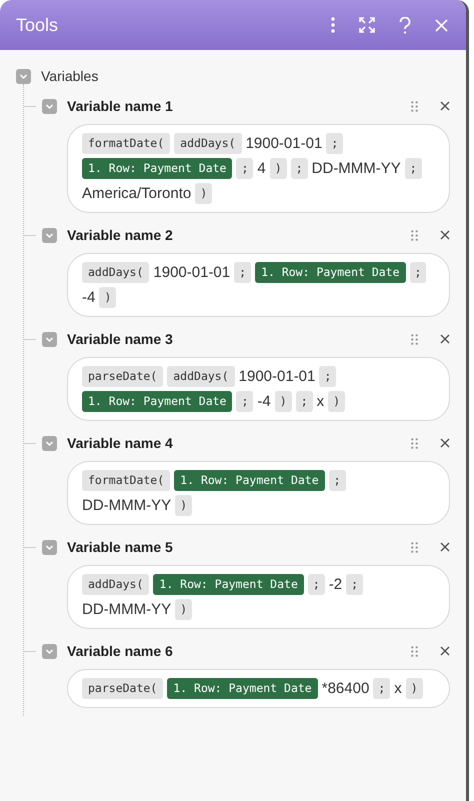 This screenshot has height=801, width=474. Describe the element at coordinates (405, 25) in the screenshot. I see `help-icon` at that location.